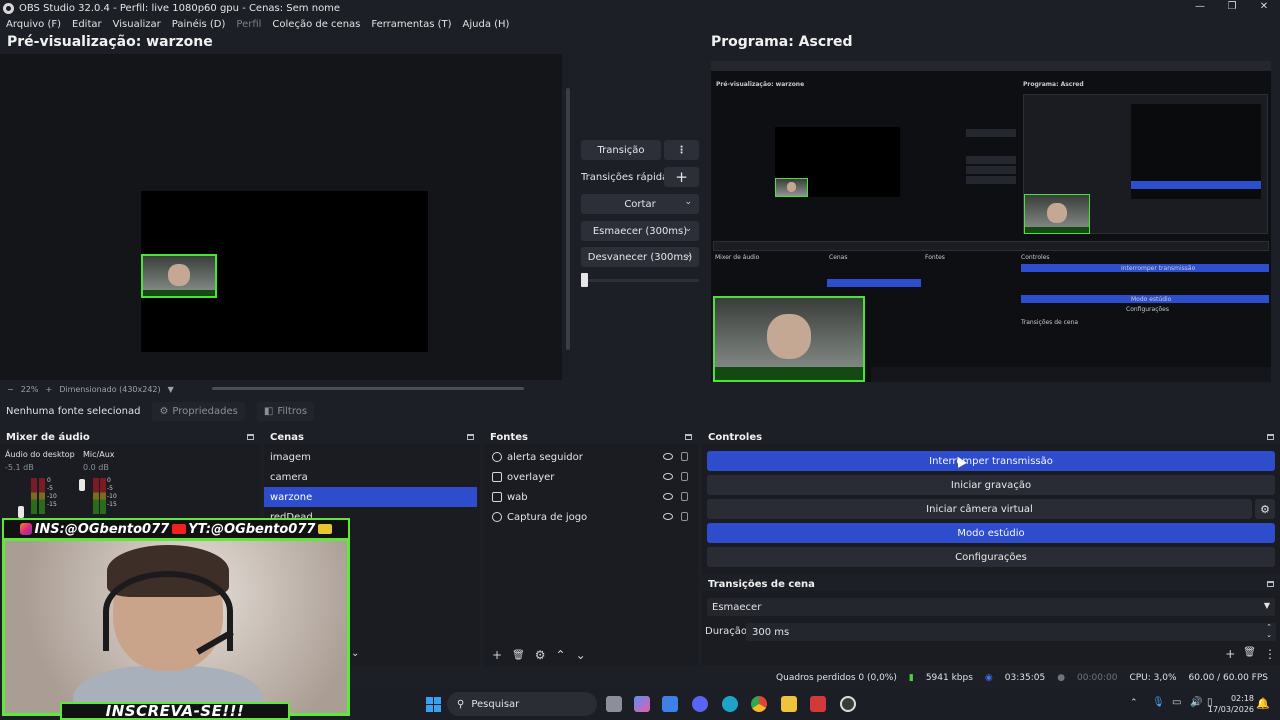 Image resolution: width=1280 pixels, height=720 pixels. Describe the element at coordinates (561, 655) in the screenshot. I see `move-source-up-button: ⌃` at that location.